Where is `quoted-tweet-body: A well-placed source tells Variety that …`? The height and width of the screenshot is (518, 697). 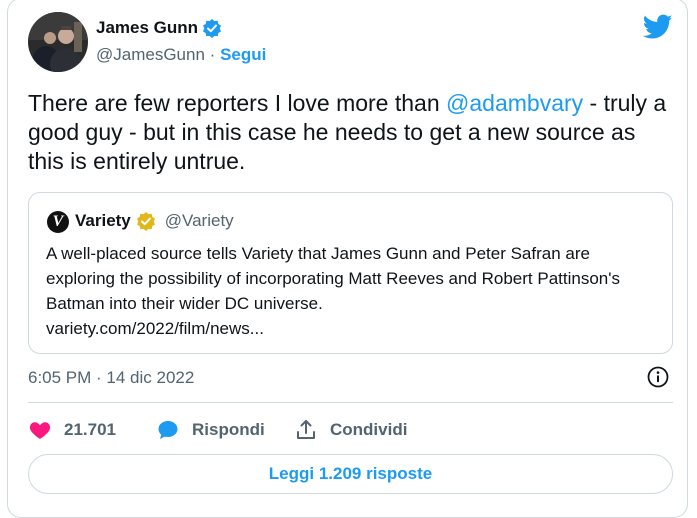
quoted-tweet-body: A well-placed source tells Variety that … is located at coordinates (333, 278).